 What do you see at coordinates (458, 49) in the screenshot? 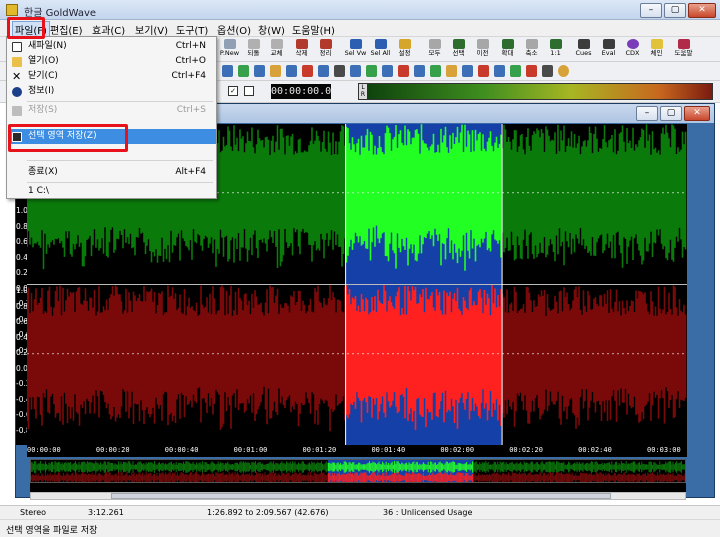
I see `zoom-select-button: 선택` at bounding box center [458, 49].